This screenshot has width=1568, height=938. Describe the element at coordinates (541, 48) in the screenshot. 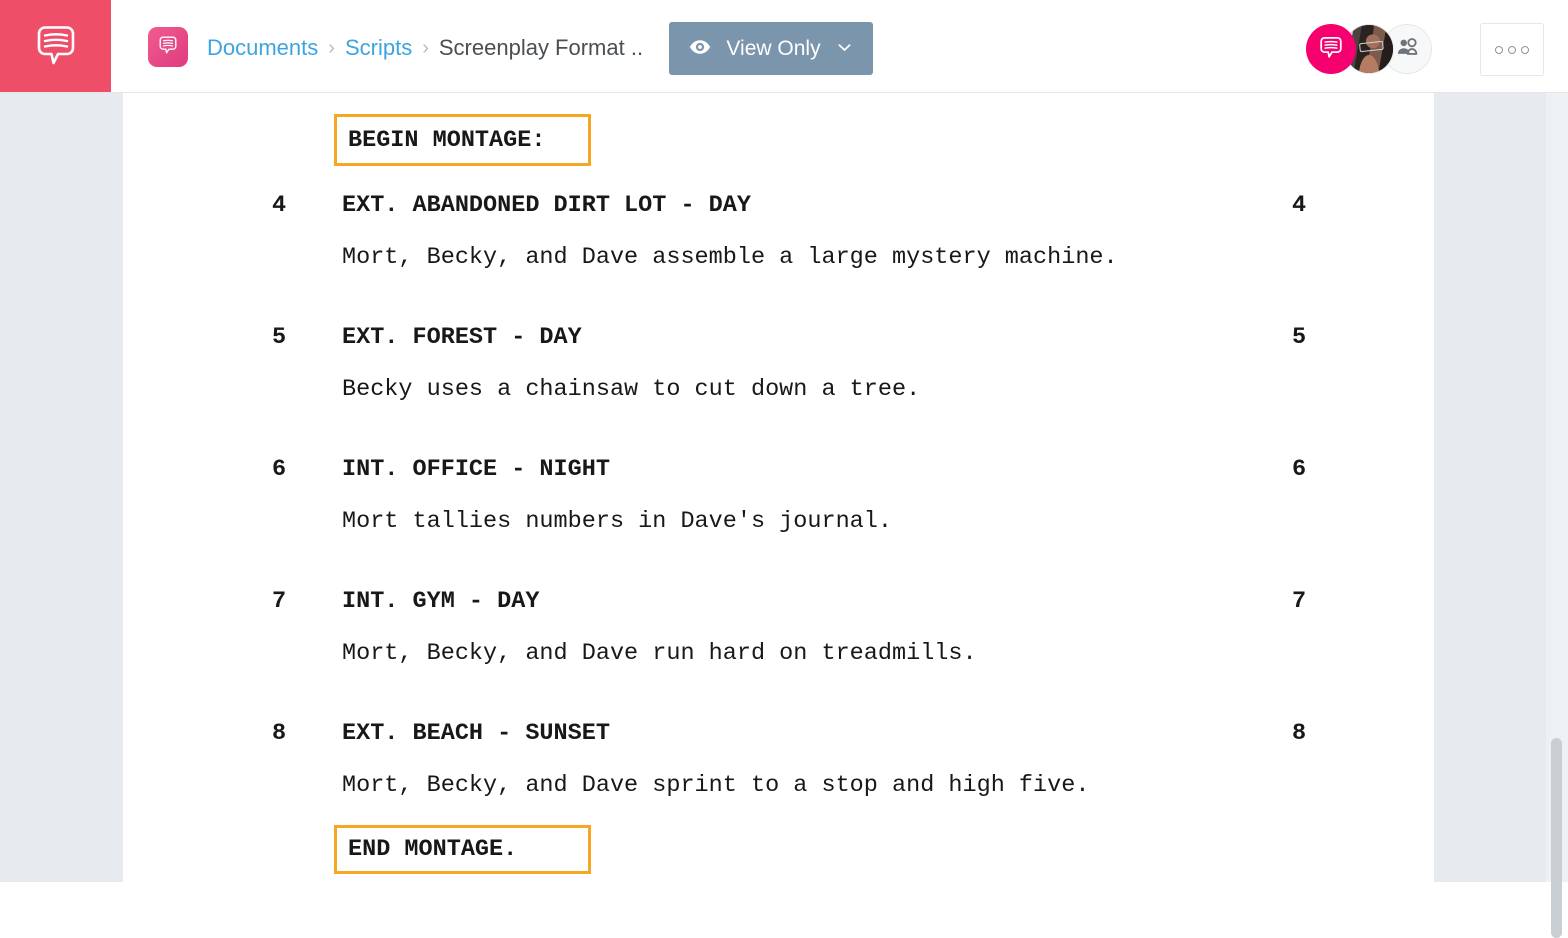

I see `breadcrumb-item-current: Screenplay Format ..` at that location.